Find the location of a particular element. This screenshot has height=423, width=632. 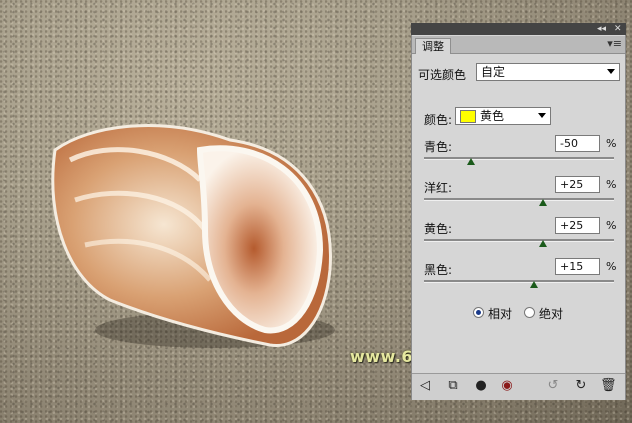

preset-select: 自定 is located at coordinates (548, 72).